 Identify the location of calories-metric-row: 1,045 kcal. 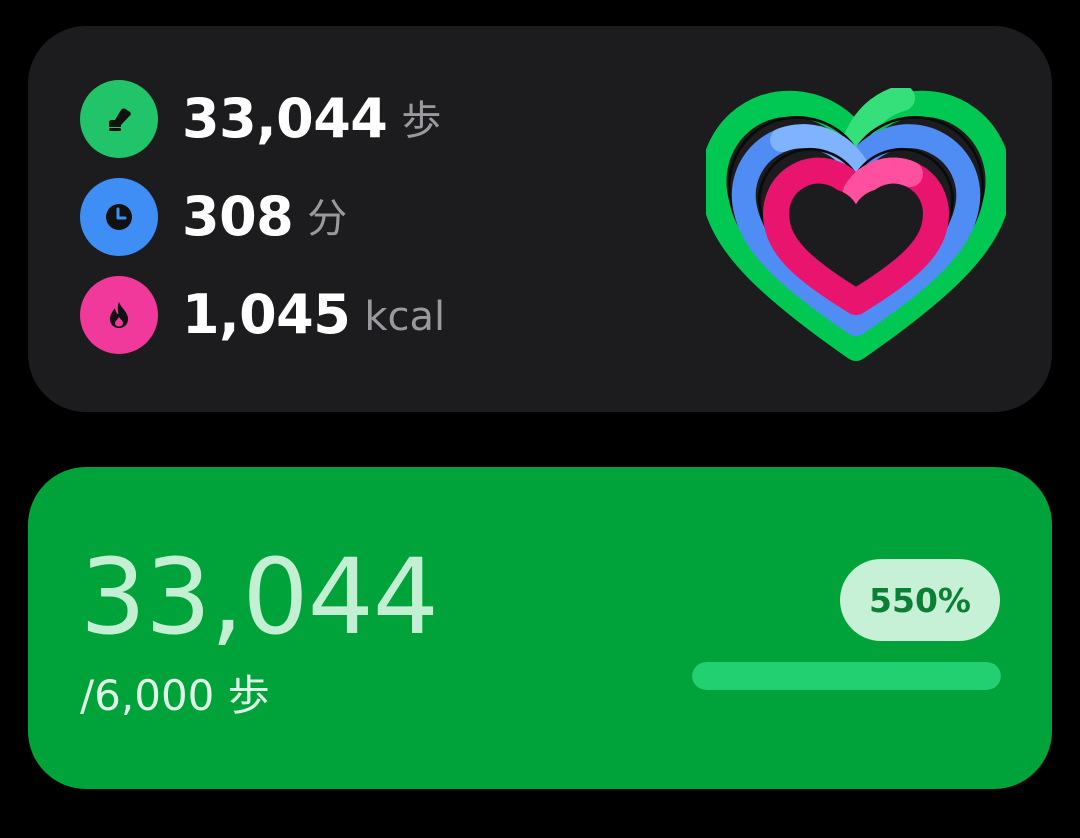
(262, 315).